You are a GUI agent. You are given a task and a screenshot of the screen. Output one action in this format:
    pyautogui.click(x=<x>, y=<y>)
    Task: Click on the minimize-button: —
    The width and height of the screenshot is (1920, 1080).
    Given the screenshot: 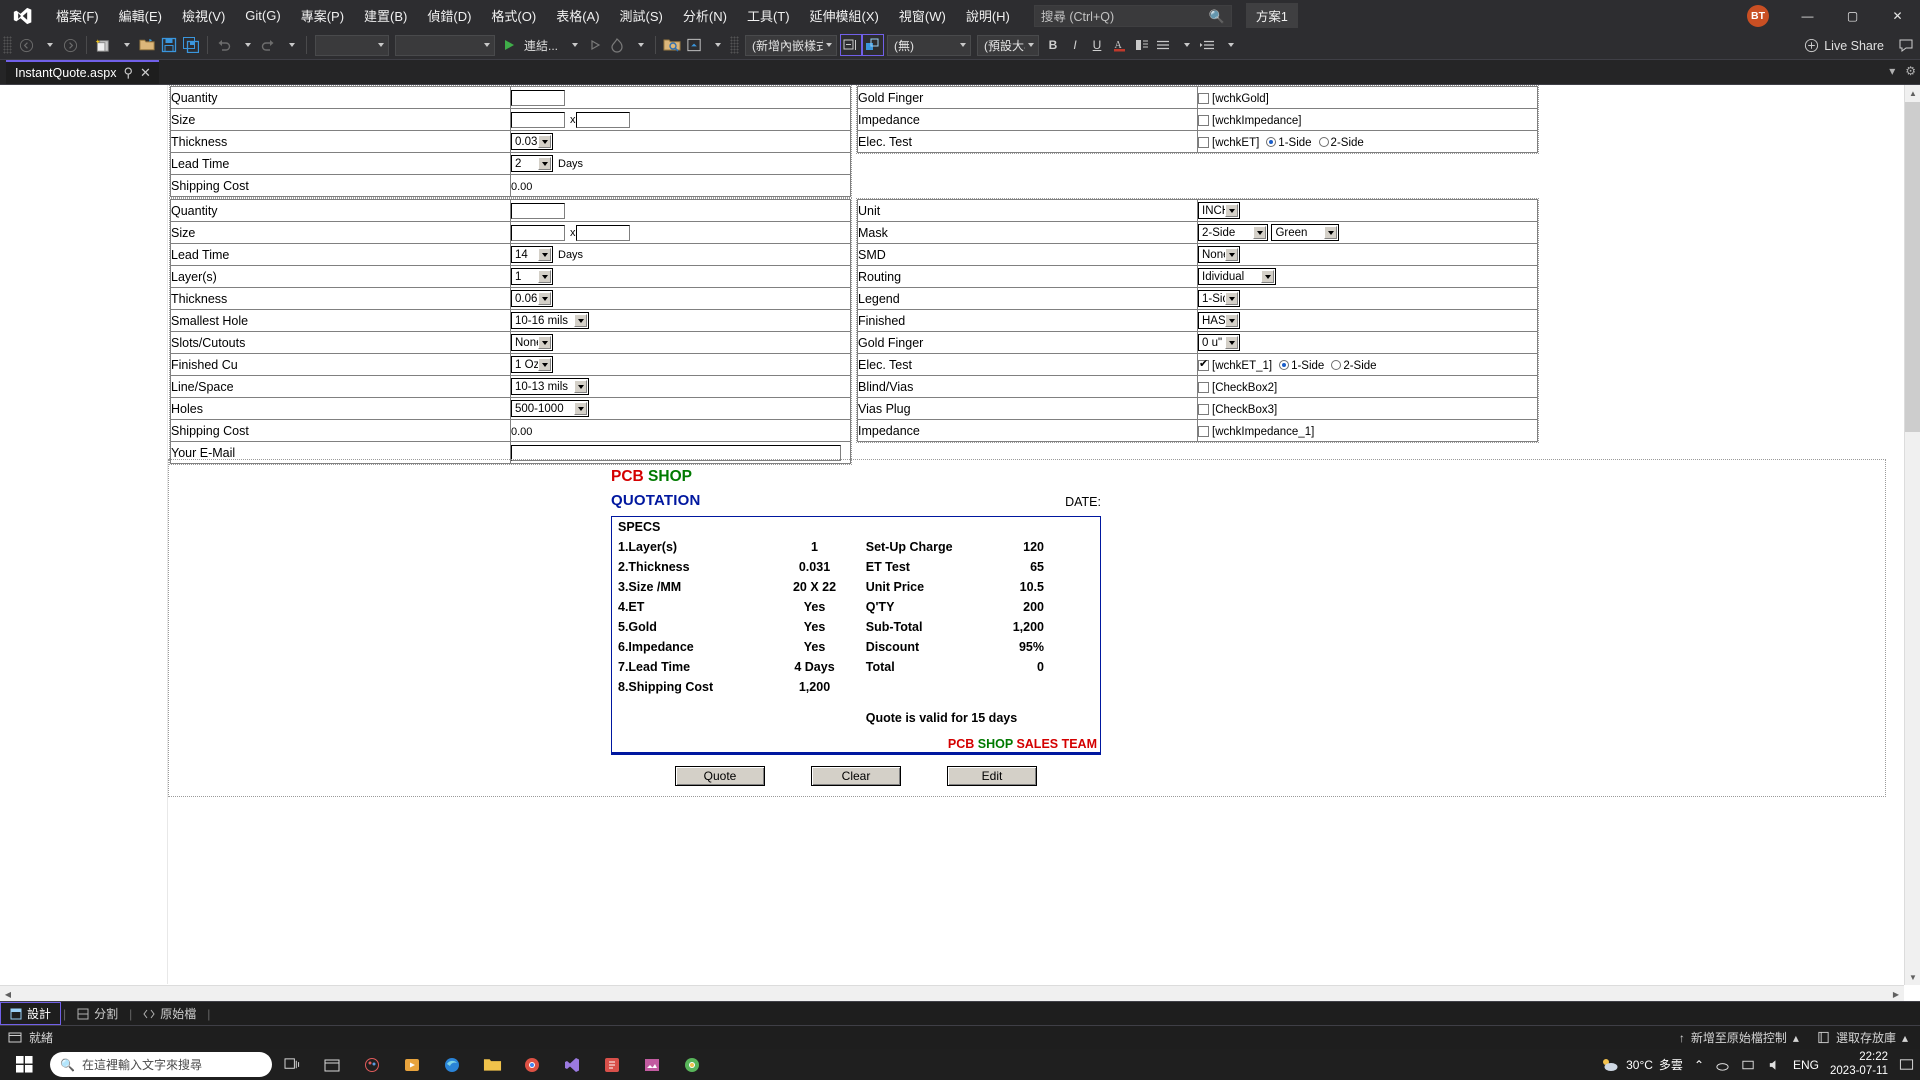 What is the action you would take?
    pyautogui.click(x=1807, y=15)
    